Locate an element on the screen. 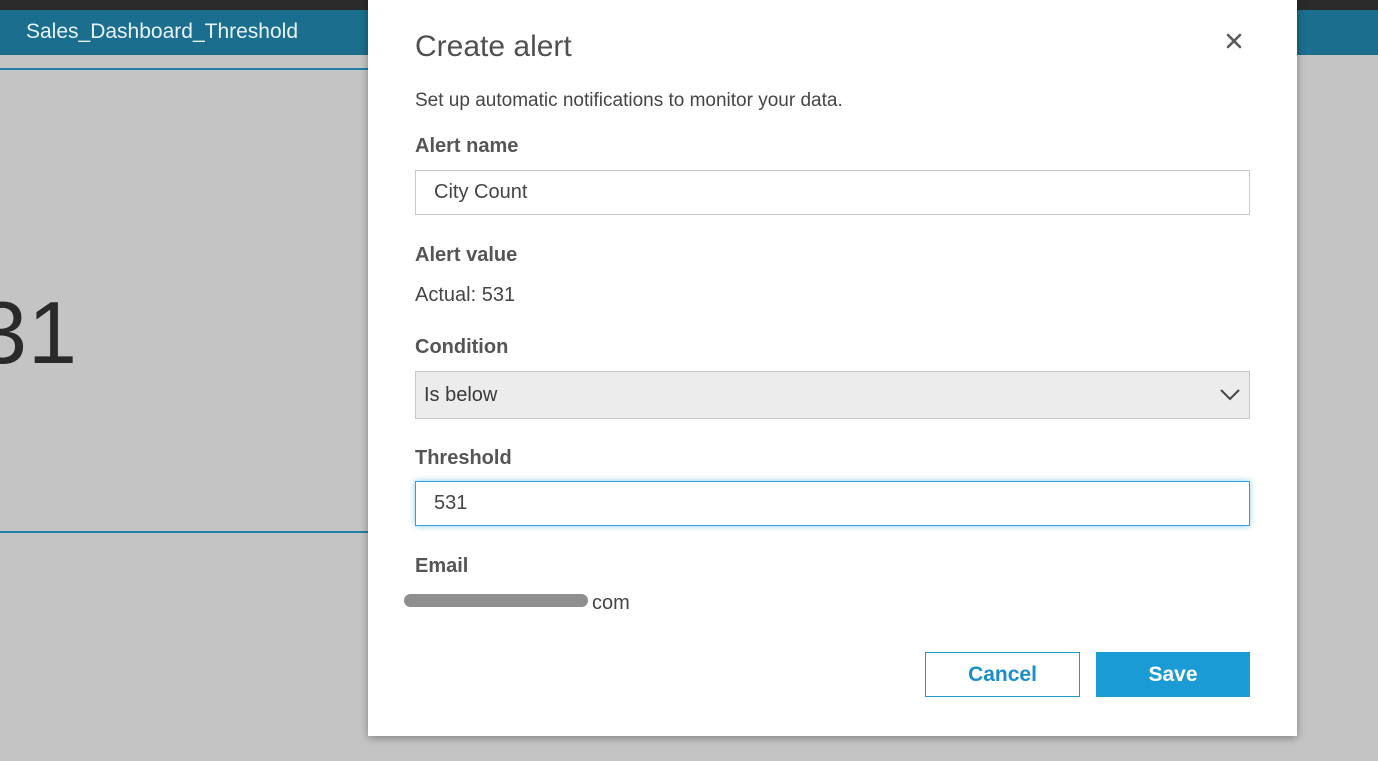 Image resolution: width=1378 pixels, height=761 pixels. alert-name-input is located at coordinates (832, 192).